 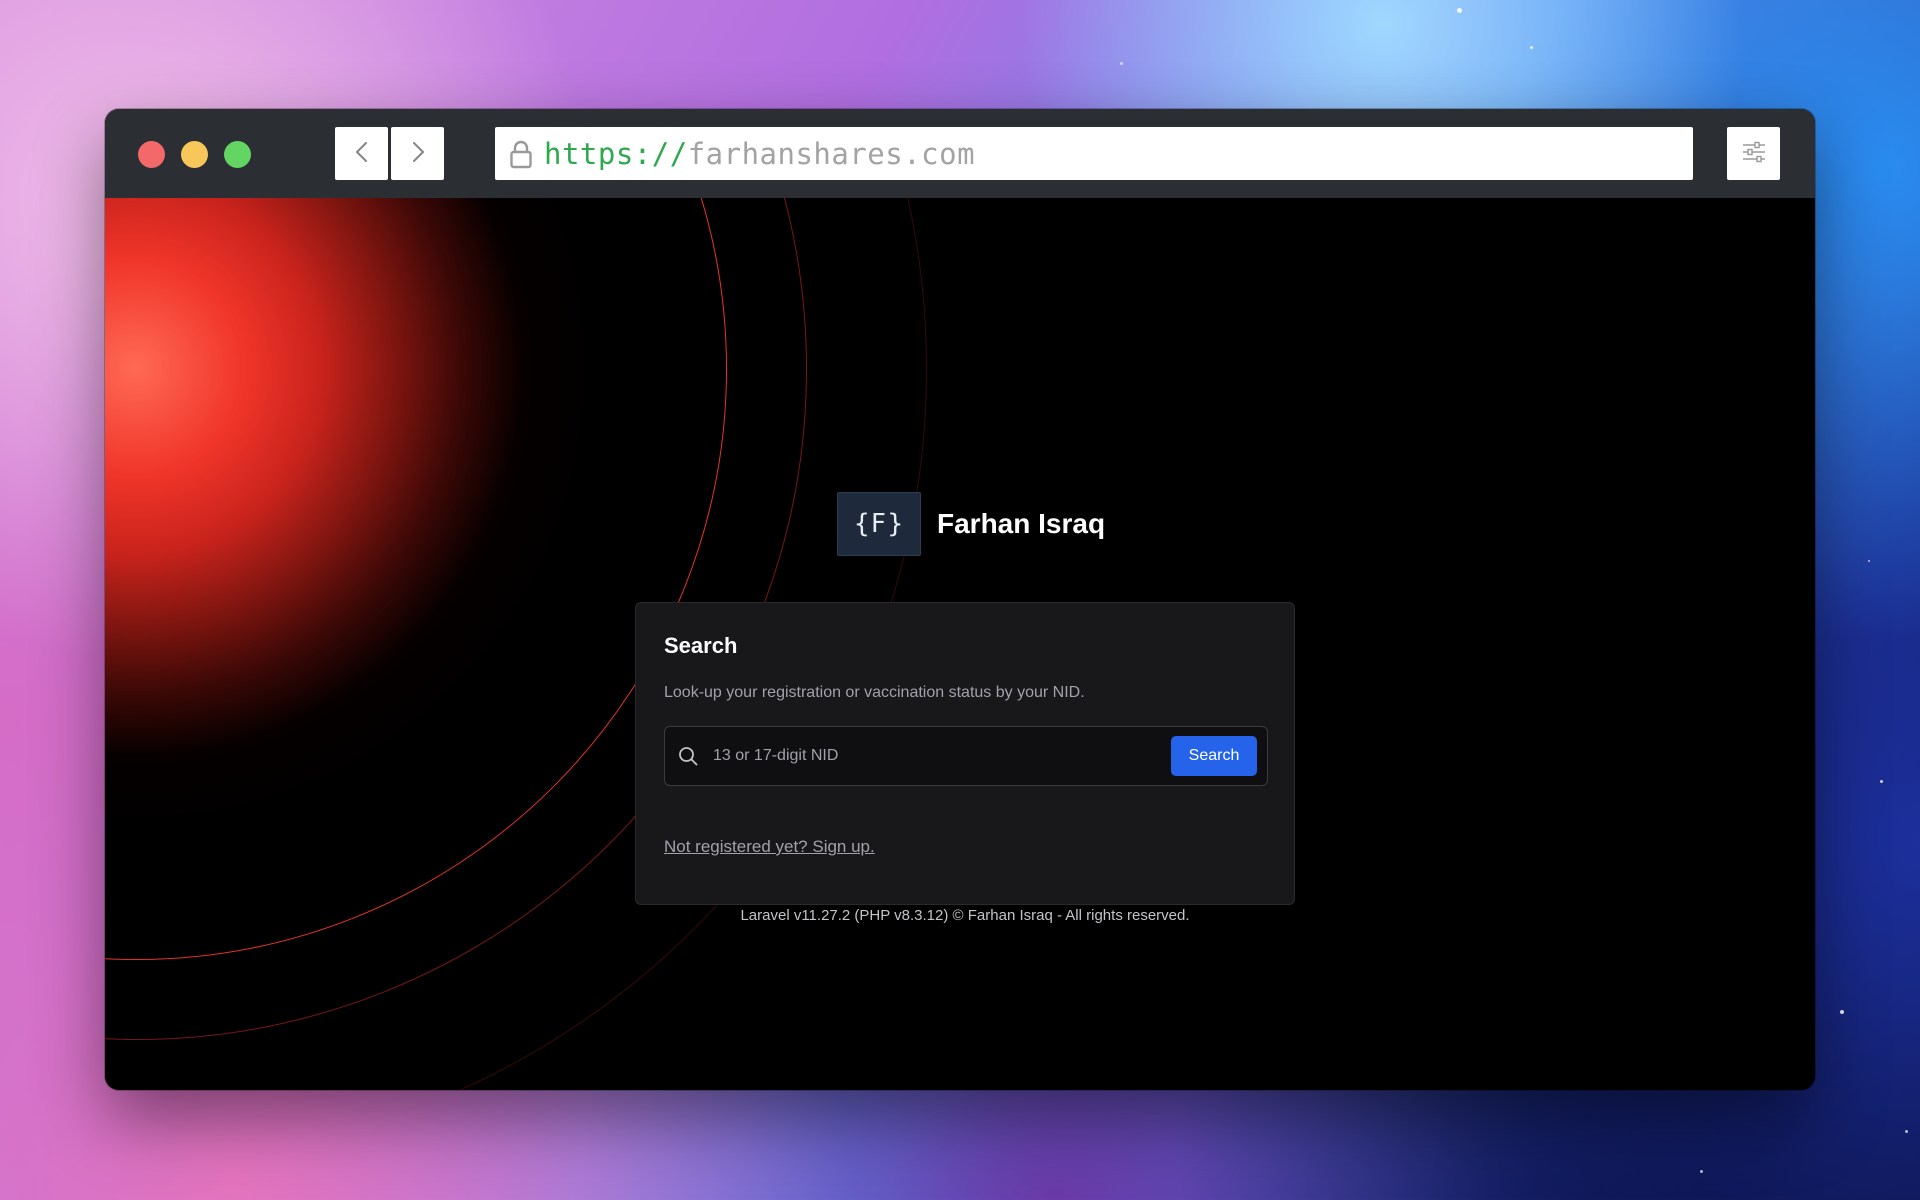 I want to click on sliders-icon, so click(x=1754, y=154).